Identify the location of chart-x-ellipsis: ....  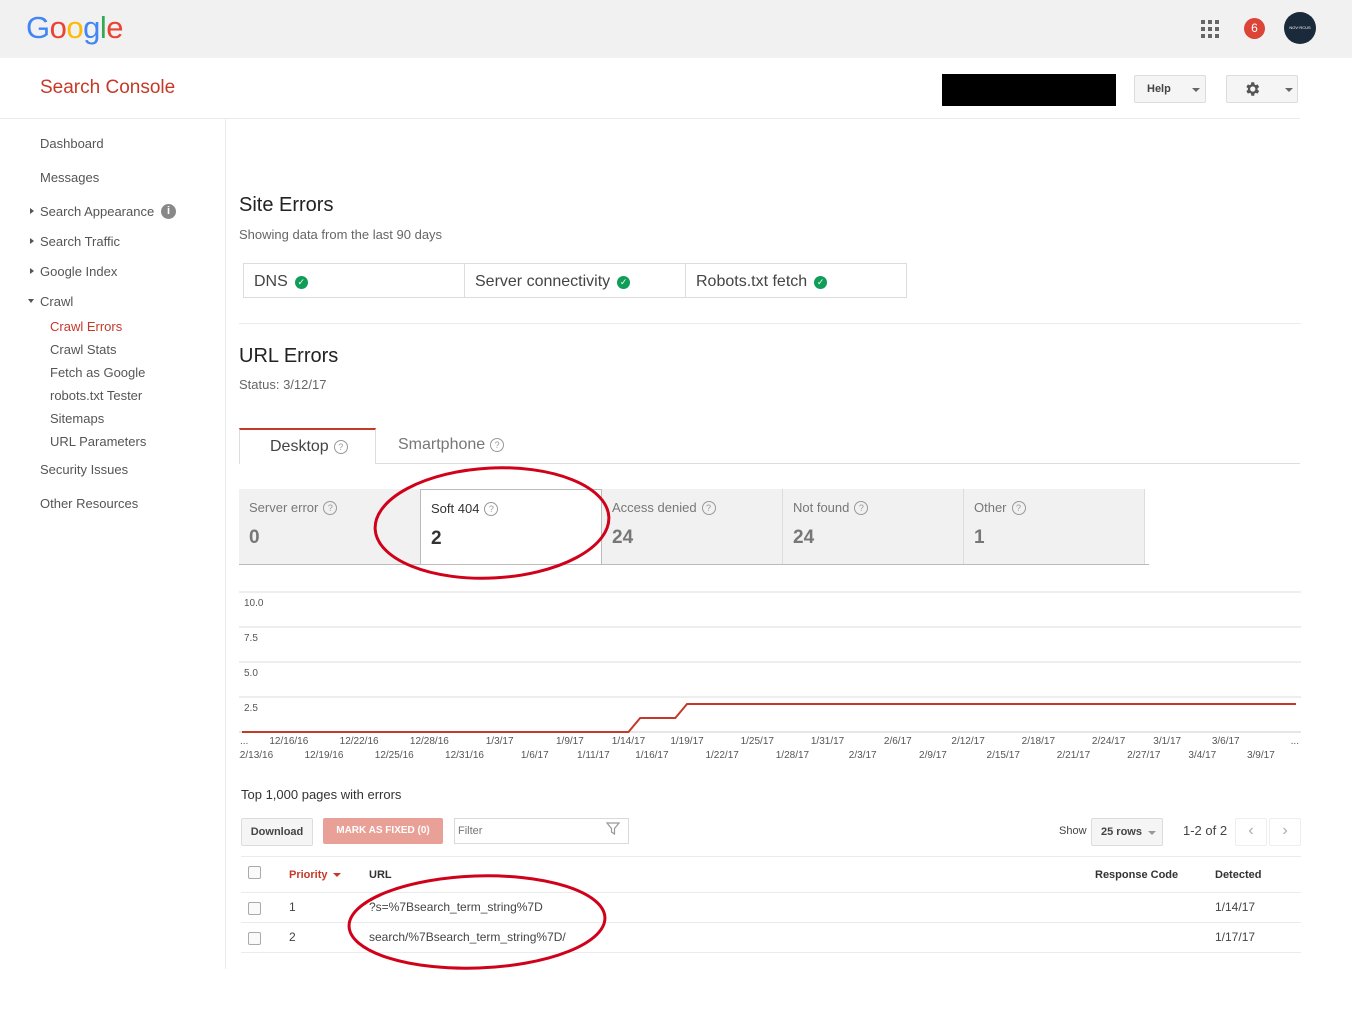
(244, 741).